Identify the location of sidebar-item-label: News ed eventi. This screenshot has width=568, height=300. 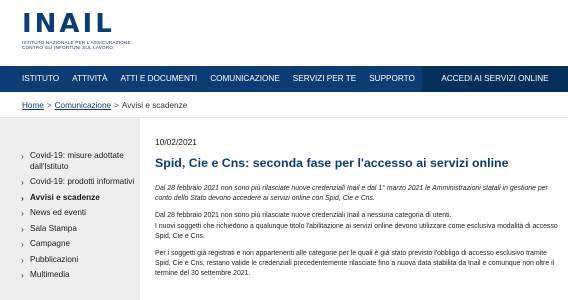
(58, 212).